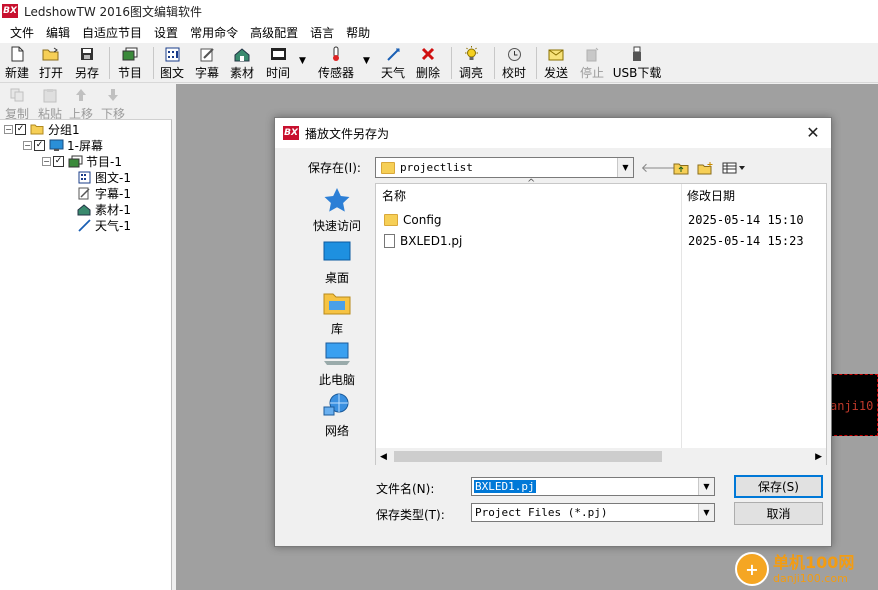 The width and height of the screenshot is (878, 590). What do you see at coordinates (413, 220) in the screenshot?
I see `file-name-cell: Config` at bounding box center [413, 220].